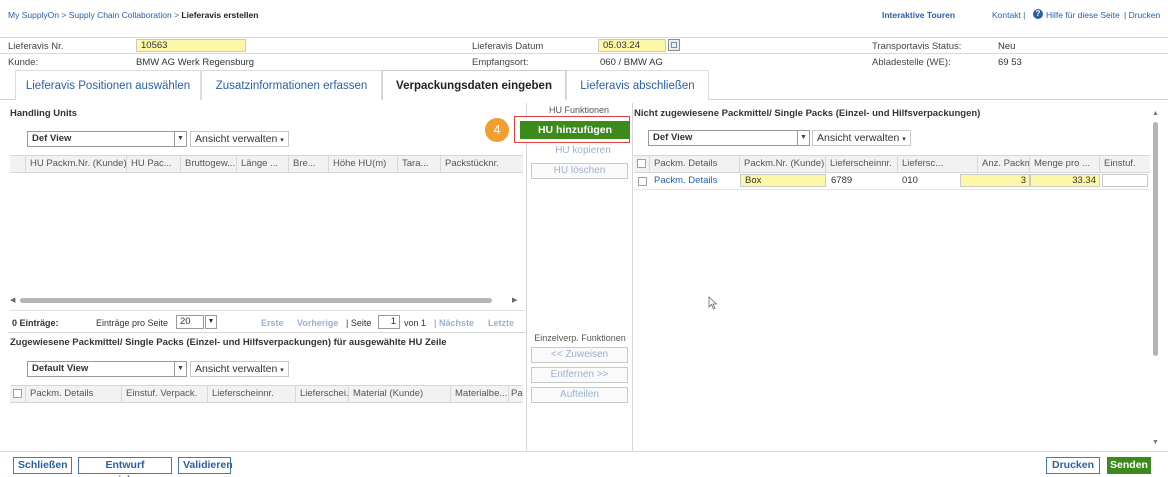 Image resolution: width=1168 pixels, height=477 pixels. I want to click on hu-horizontal-scrollbar, so click(256, 300).